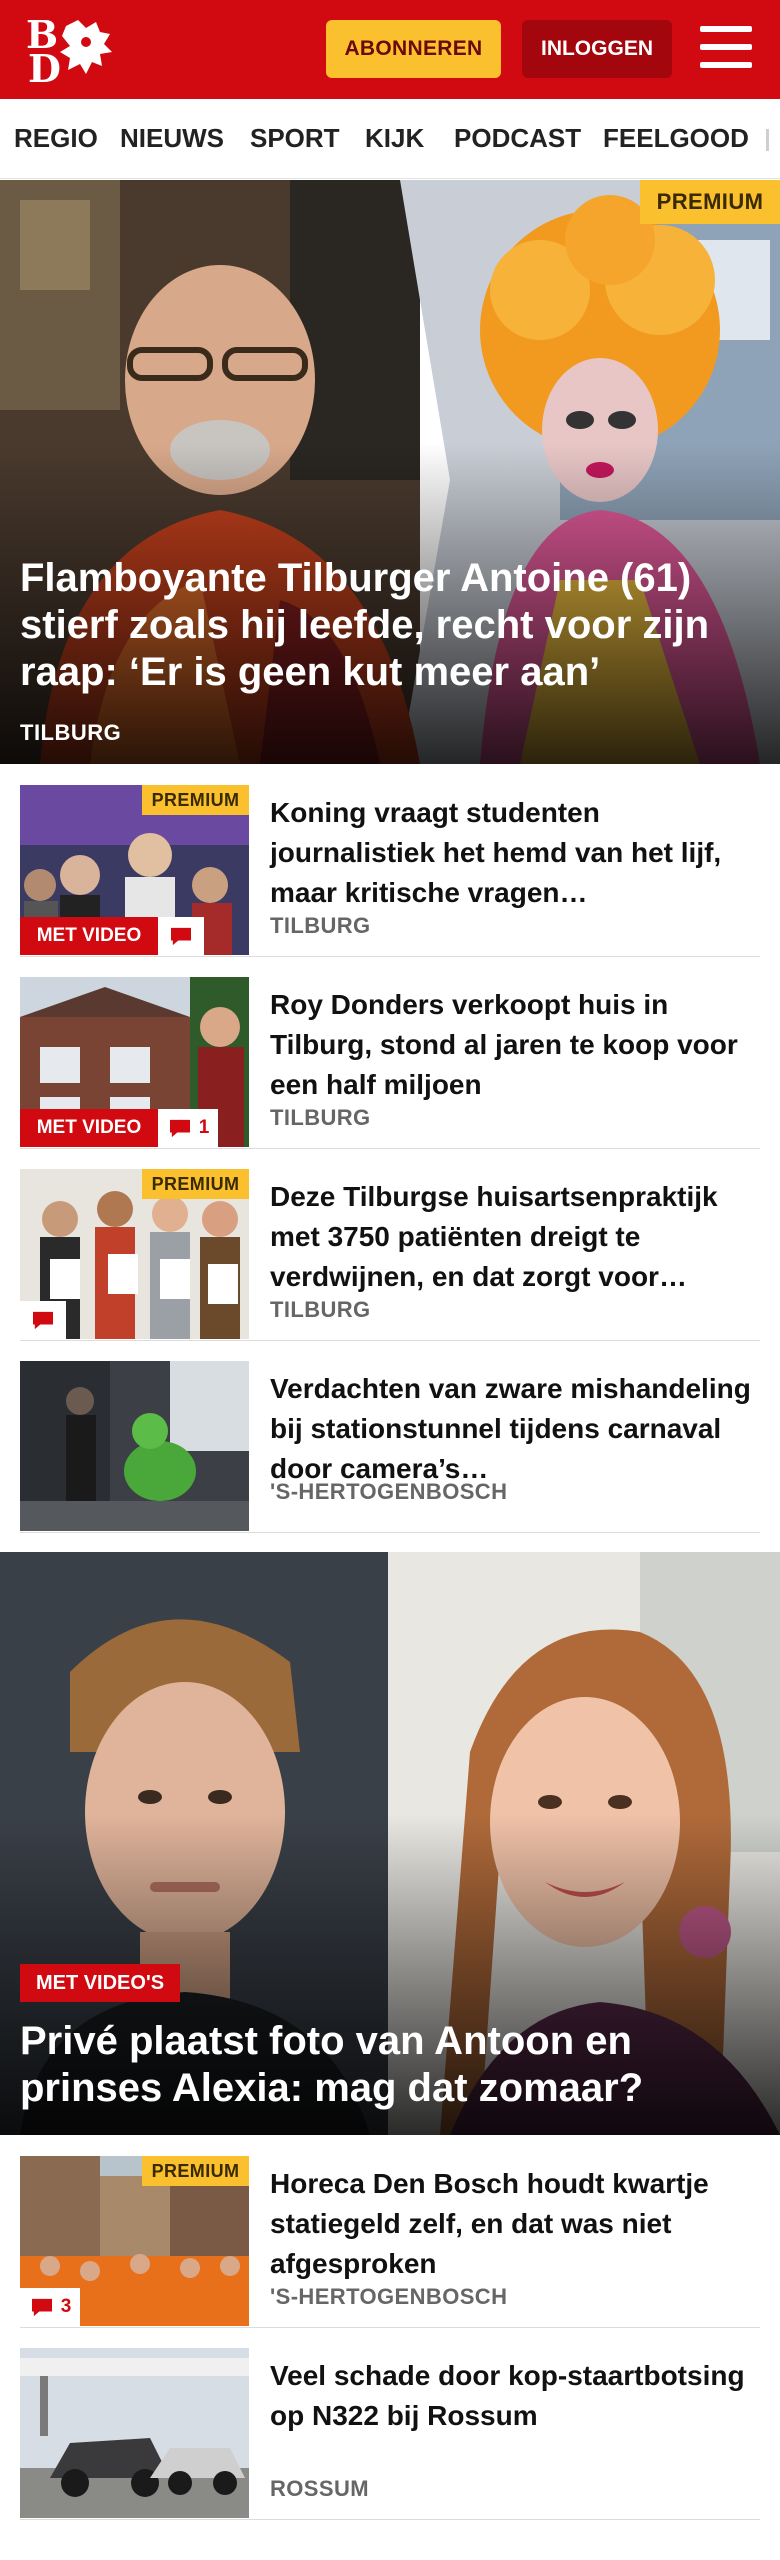 This screenshot has height=2560, width=780. What do you see at coordinates (172, 138) in the screenshot?
I see `nav-item-nieuws: NIEUWS` at bounding box center [172, 138].